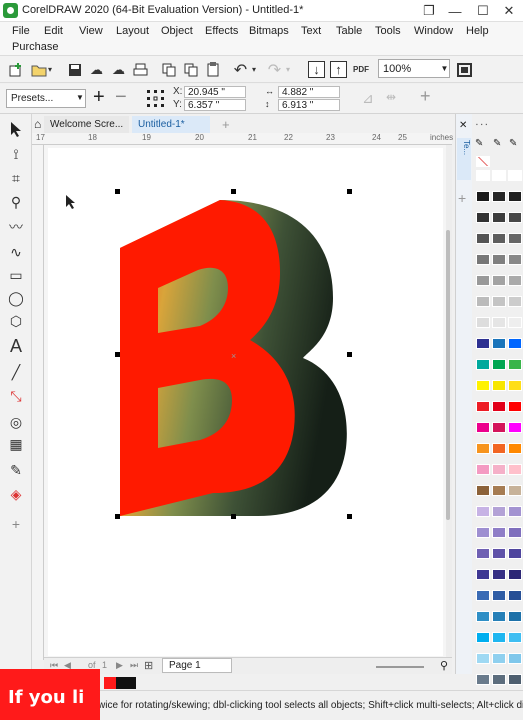 The height and width of the screenshot is (720, 523). What do you see at coordinates (240, 70) in the screenshot?
I see `undo-icon: ↶` at bounding box center [240, 70].